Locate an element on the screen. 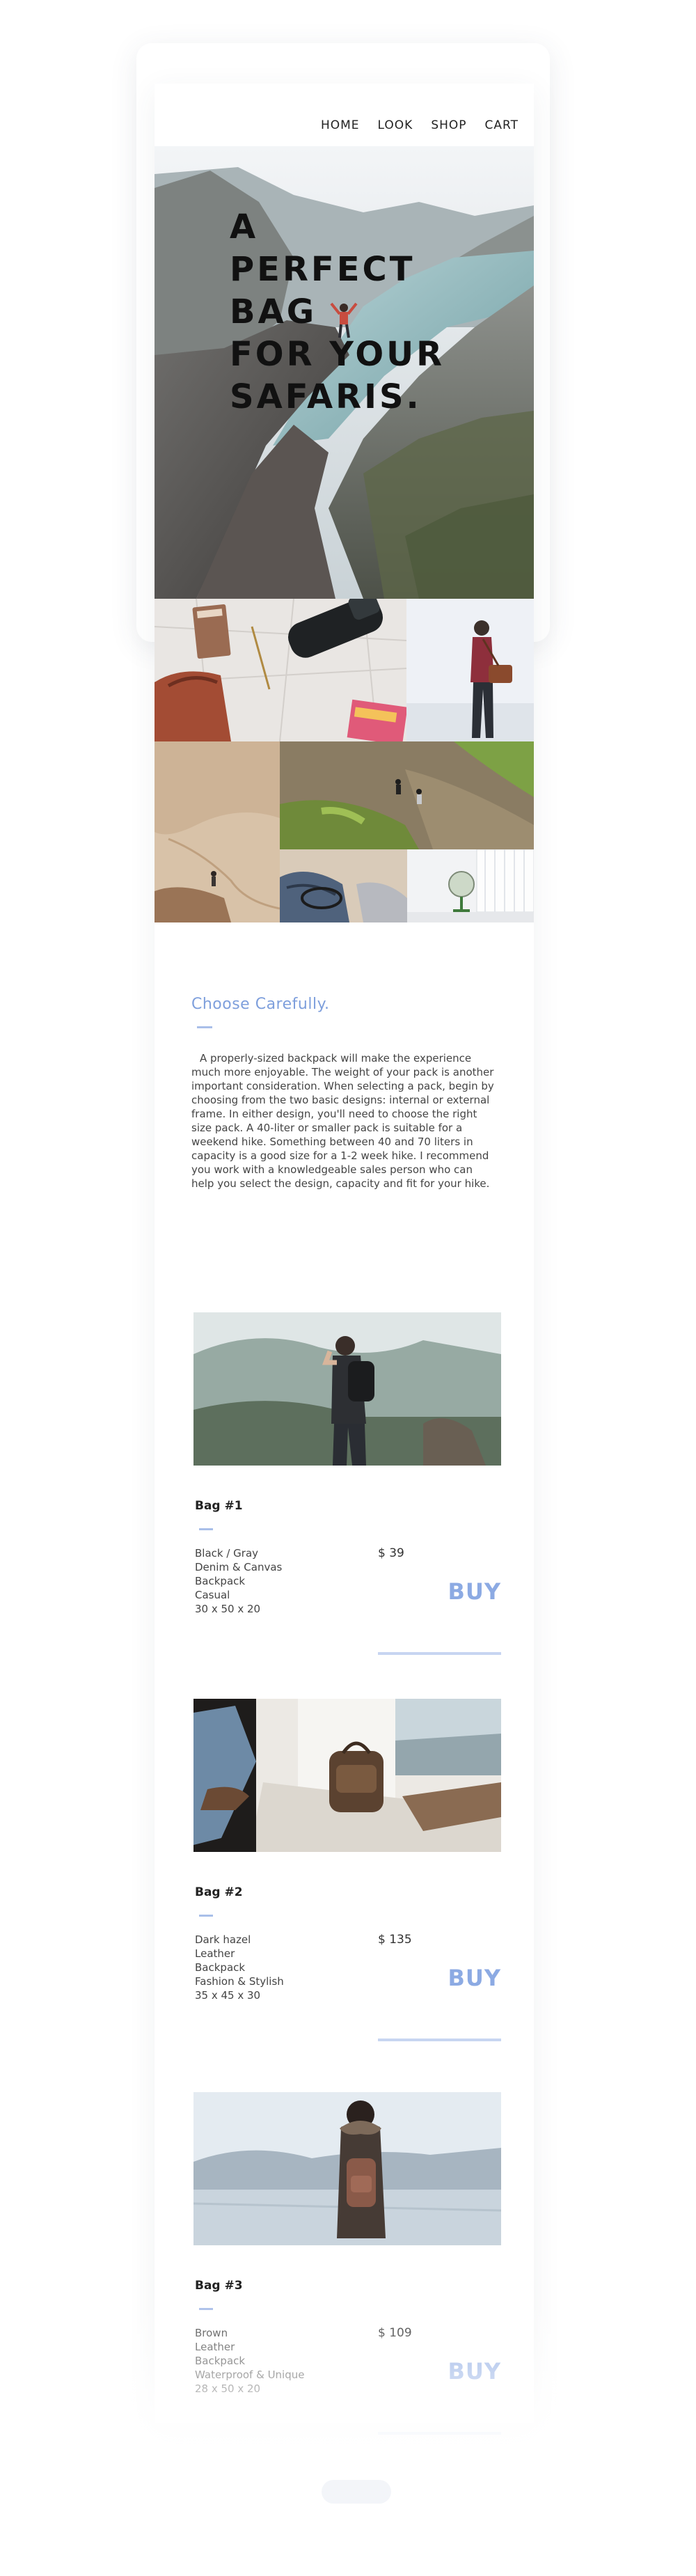 This screenshot has width=696, height=2576. spec-material-3: Leather is located at coordinates (215, 2347).